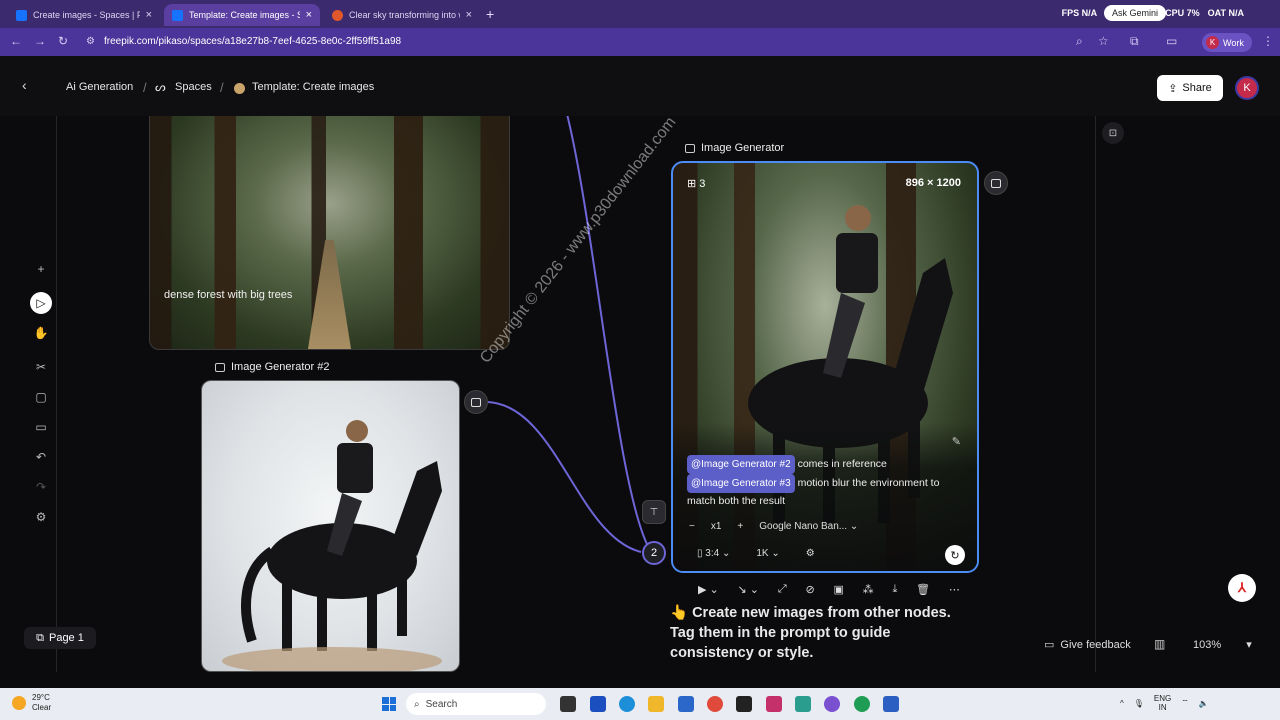 This screenshot has height=720, width=1280. I want to click on region-label: IN, so click(1162, 707).